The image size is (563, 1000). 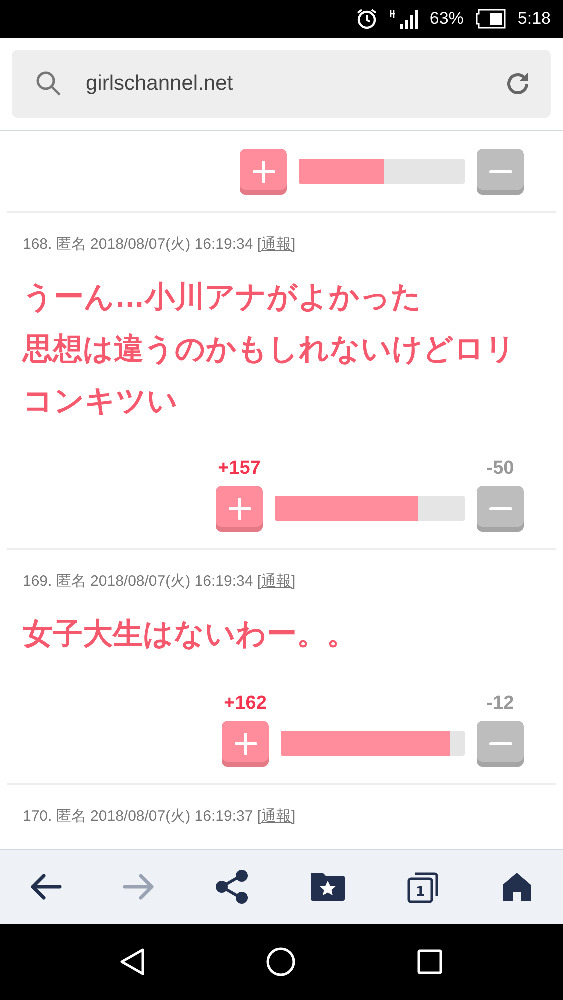 What do you see at coordinates (46, 887) in the screenshot?
I see `back-arrow-icon` at bounding box center [46, 887].